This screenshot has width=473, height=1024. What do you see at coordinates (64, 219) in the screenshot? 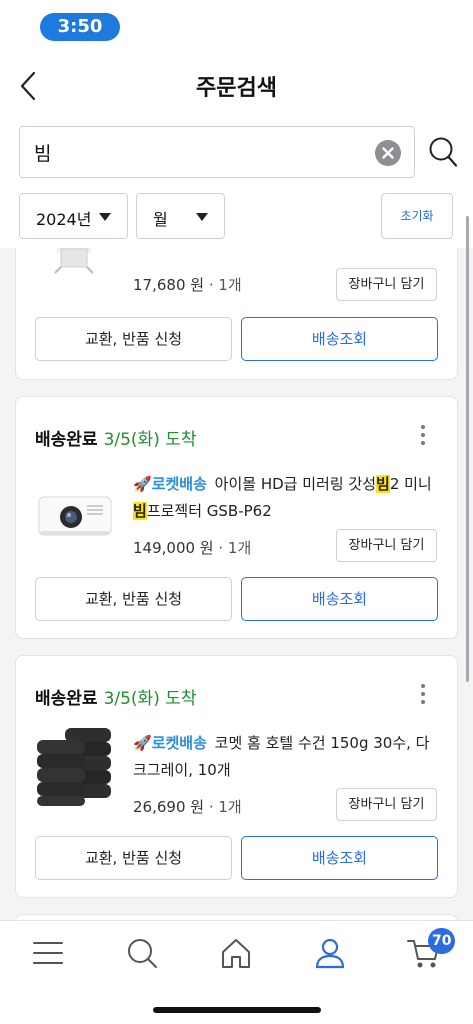
I see `year-select-value: 2024년` at bounding box center [64, 219].